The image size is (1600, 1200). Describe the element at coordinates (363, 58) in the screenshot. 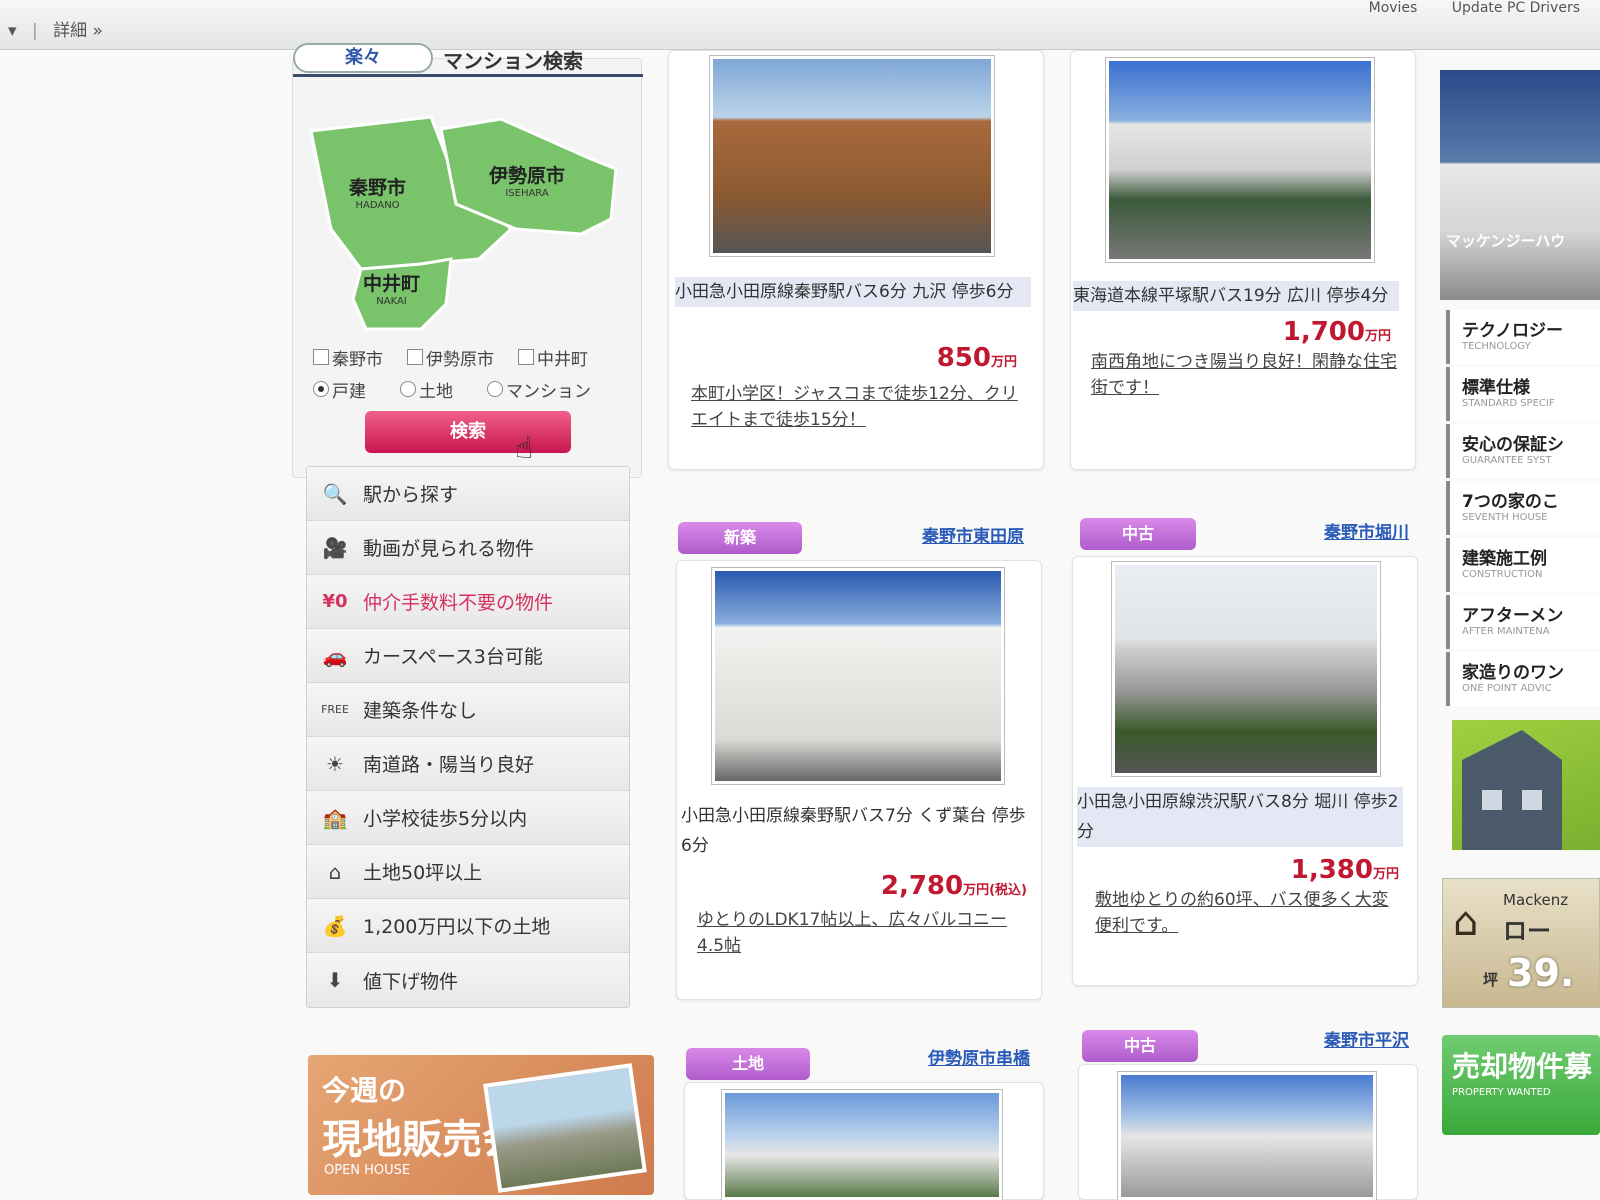

I see `search-header-bubble: 楽々` at that location.